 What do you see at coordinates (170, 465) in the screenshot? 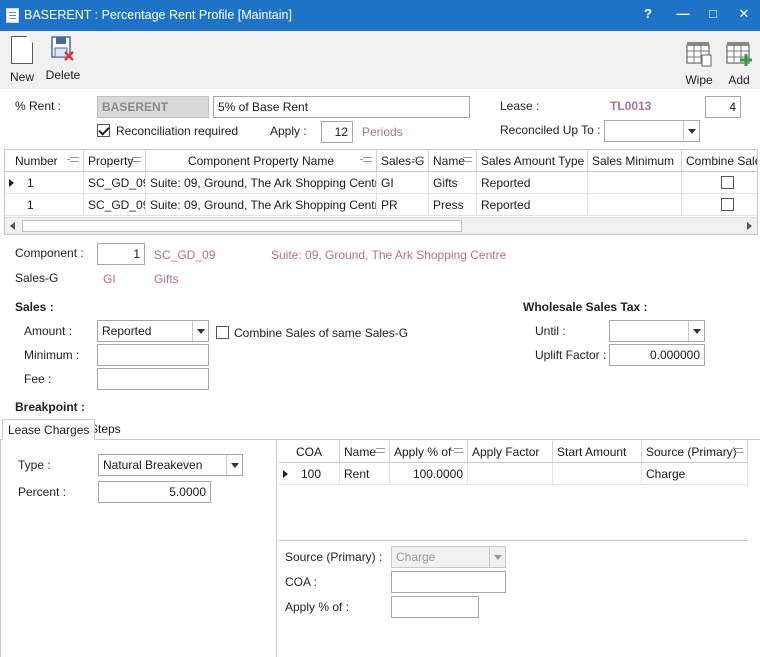
I see `type-dropdown: Natural Breakeven` at bounding box center [170, 465].